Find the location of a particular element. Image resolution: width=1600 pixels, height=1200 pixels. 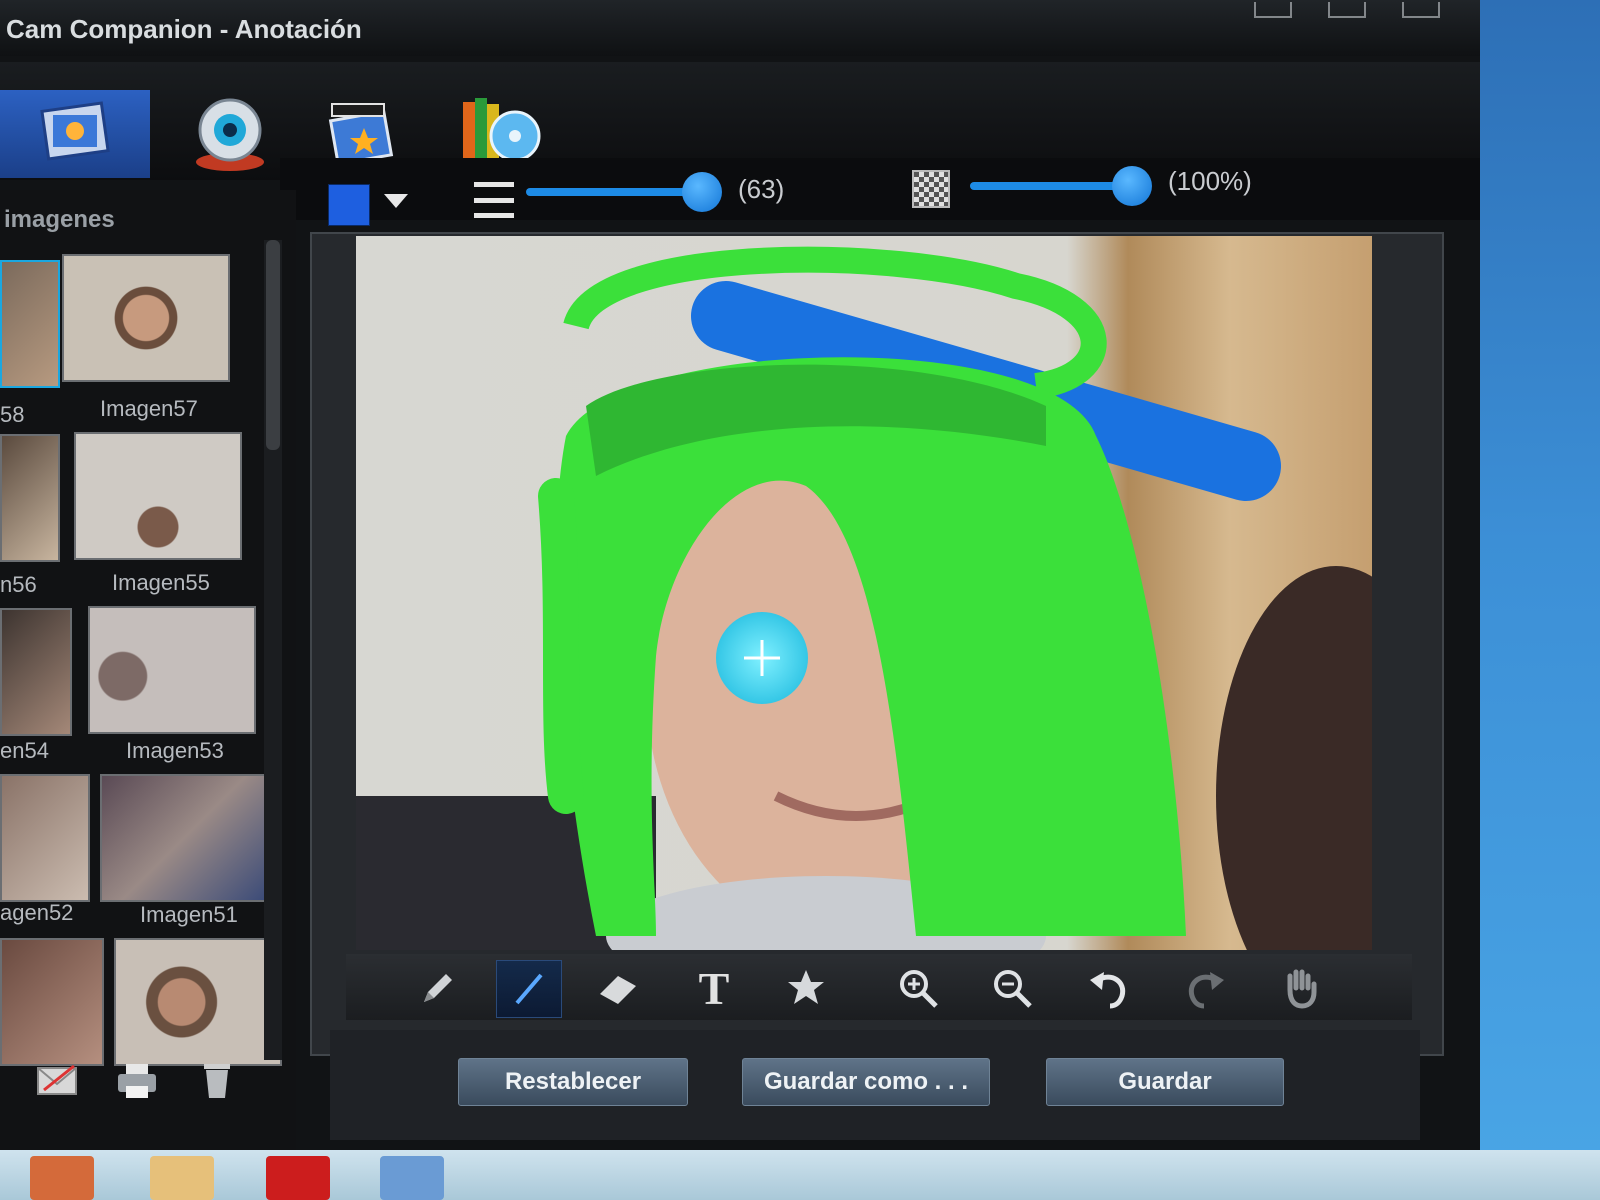

hand-tool is located at coordinates (1302, 988).